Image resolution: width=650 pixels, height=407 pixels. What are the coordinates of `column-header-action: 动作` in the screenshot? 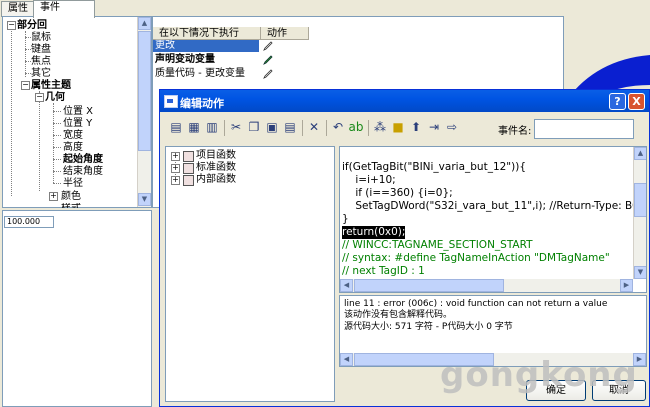 It's located at (285, 33).